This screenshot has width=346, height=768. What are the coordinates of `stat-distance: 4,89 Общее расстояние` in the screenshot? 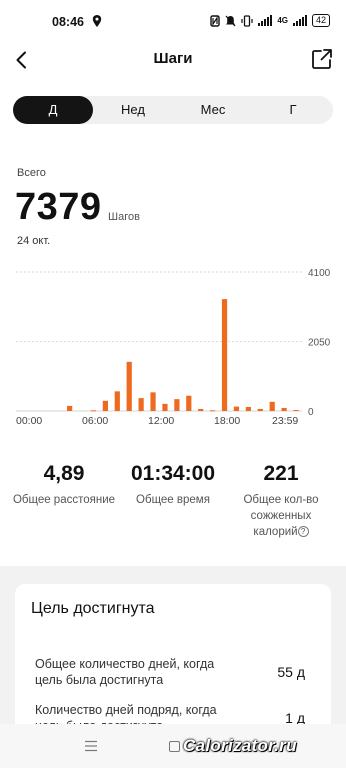 It's located at (64, 485).